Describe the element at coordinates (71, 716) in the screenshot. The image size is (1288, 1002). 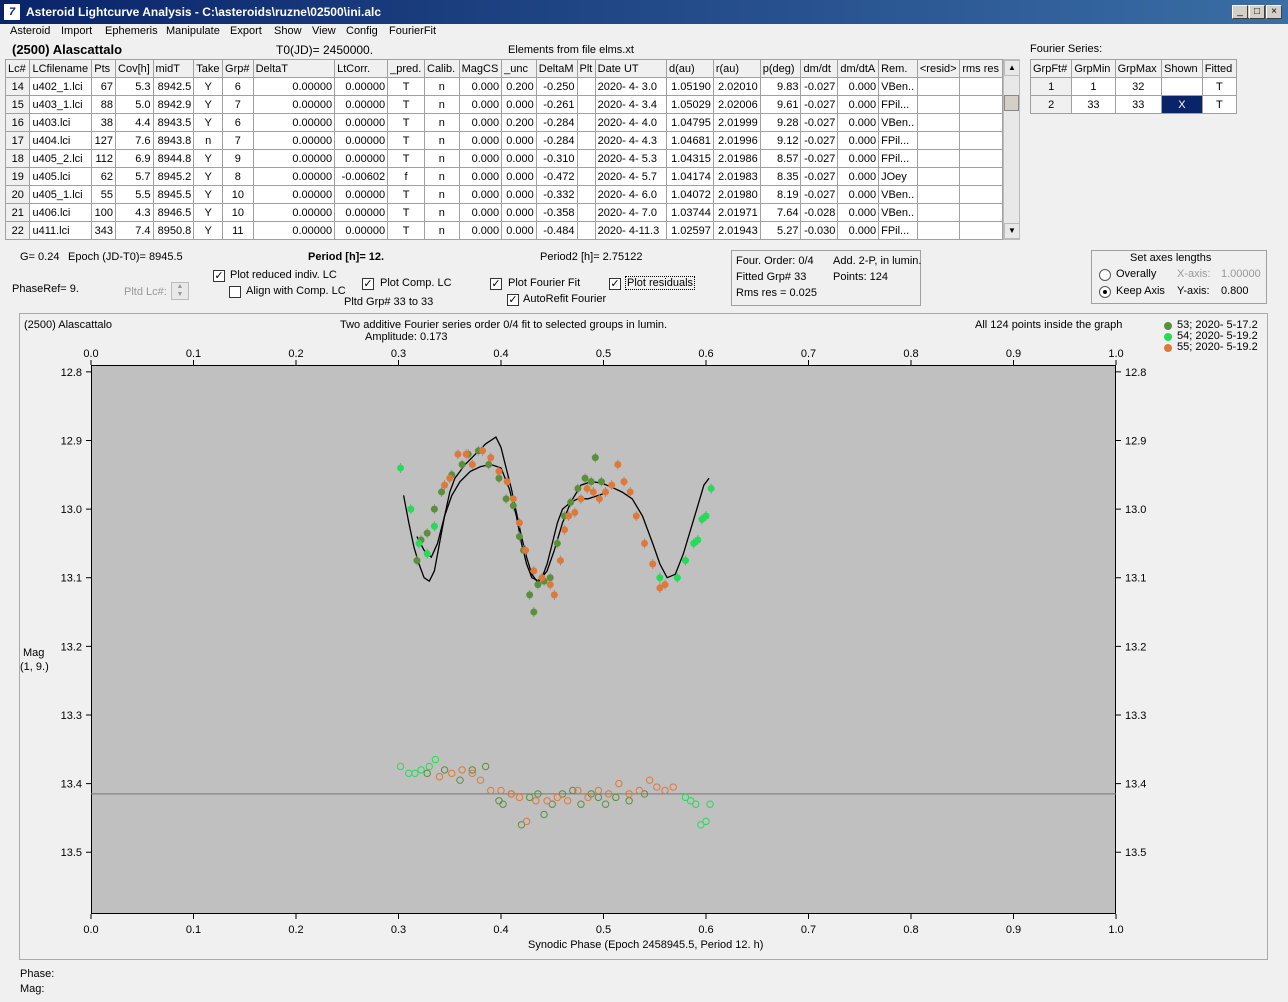
I see `y-tick-label: 13.3` at that location.